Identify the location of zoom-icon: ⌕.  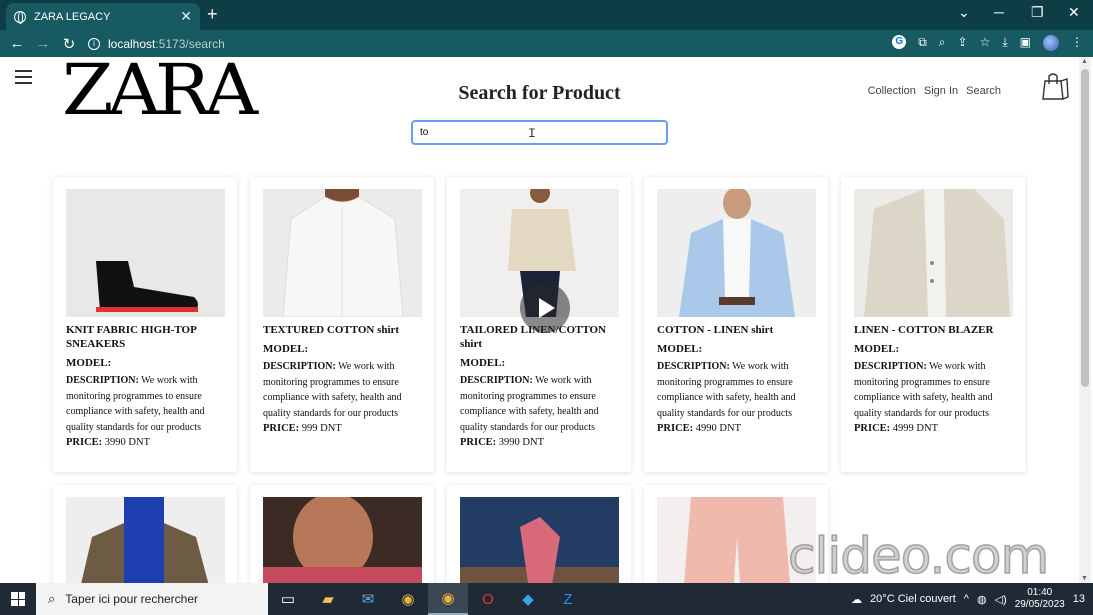
(942, 43).